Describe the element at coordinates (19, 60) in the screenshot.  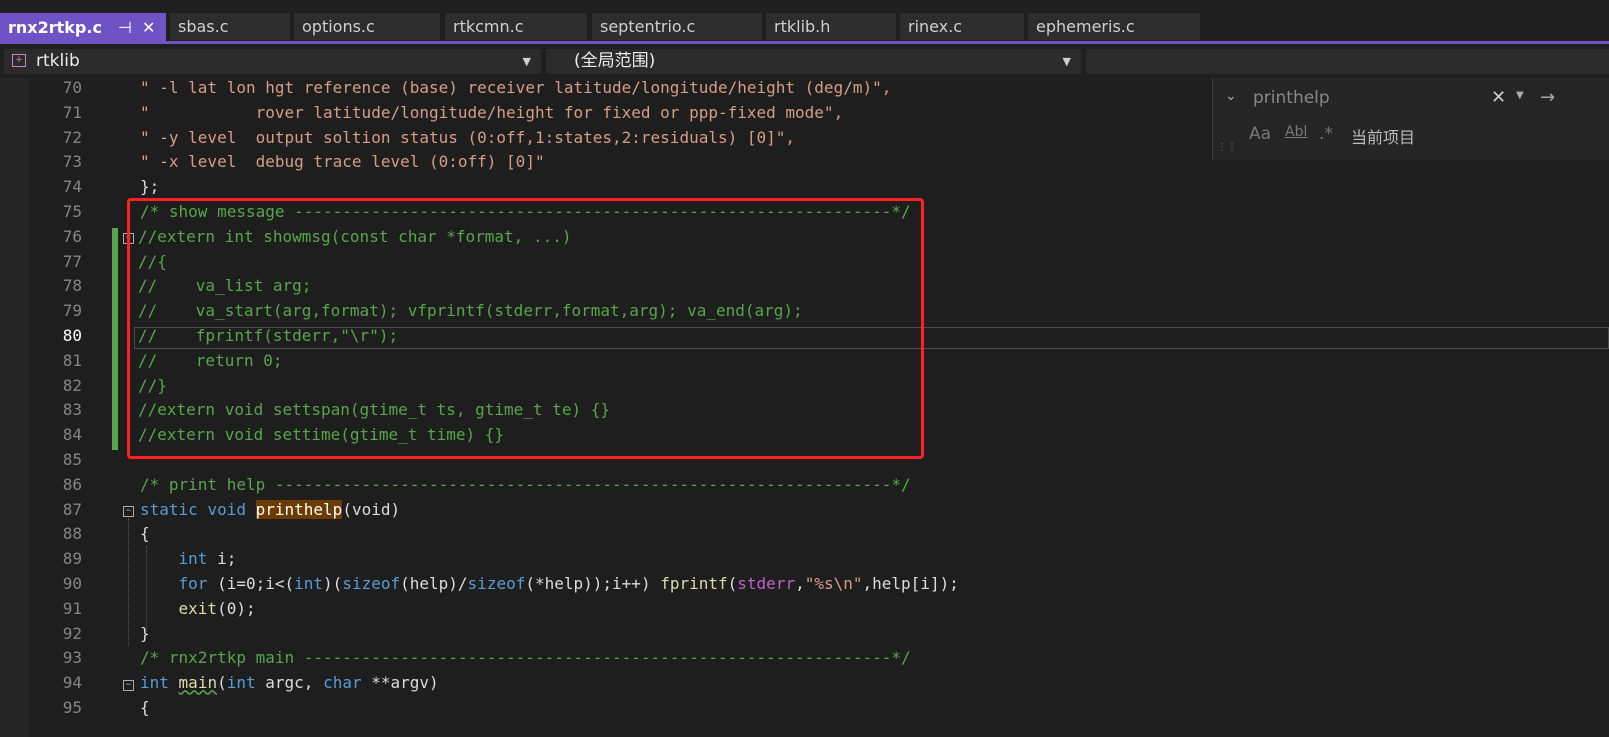
I see `project-icon: +` at that location.